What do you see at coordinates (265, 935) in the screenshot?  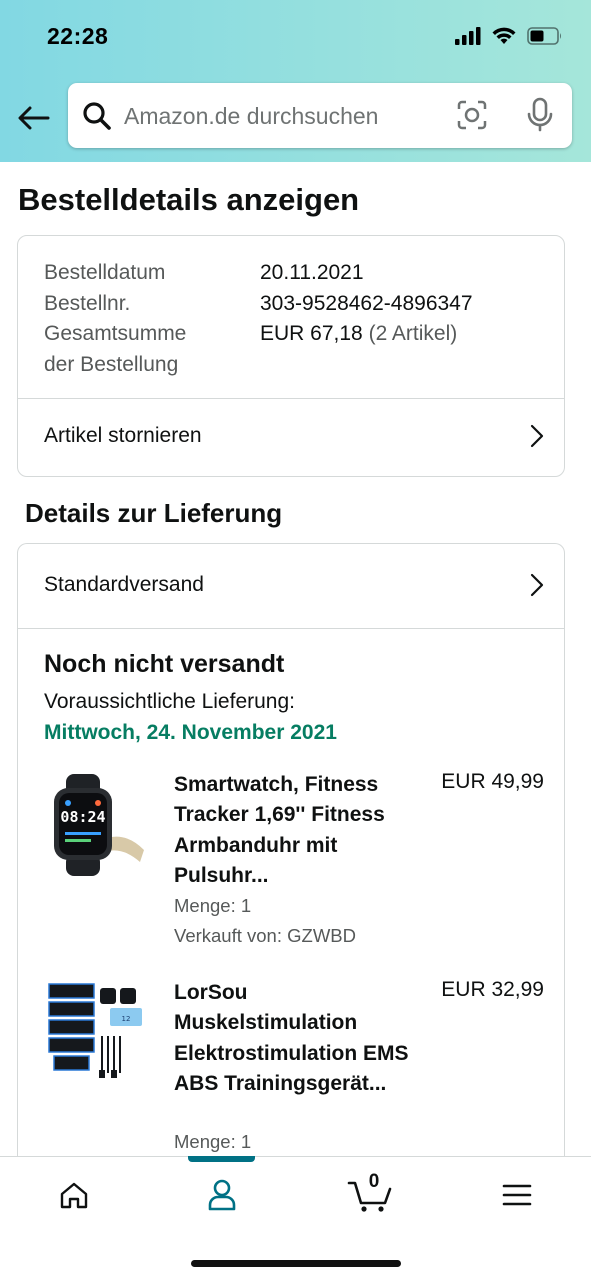 I see `item-seller: Verkauft von: GZWBD` at bounding box center [265, 935].